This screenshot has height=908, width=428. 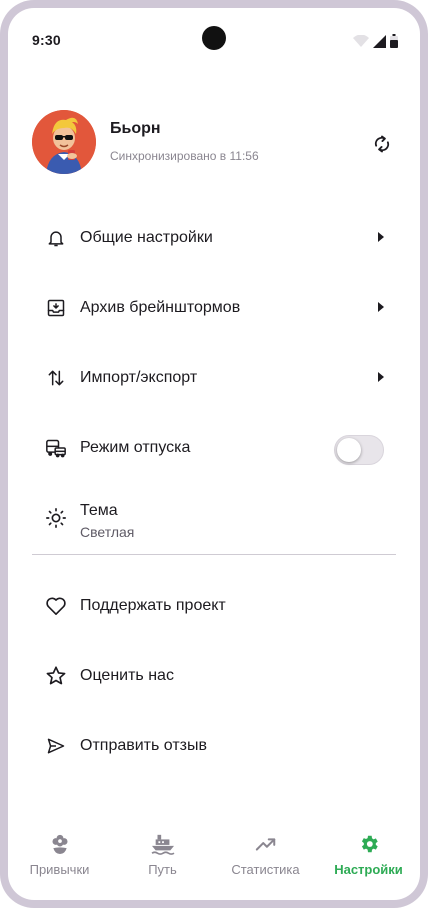 I want to click on menu-item-vacation-mode: Режим отпуска, so click(x=214, y=448).